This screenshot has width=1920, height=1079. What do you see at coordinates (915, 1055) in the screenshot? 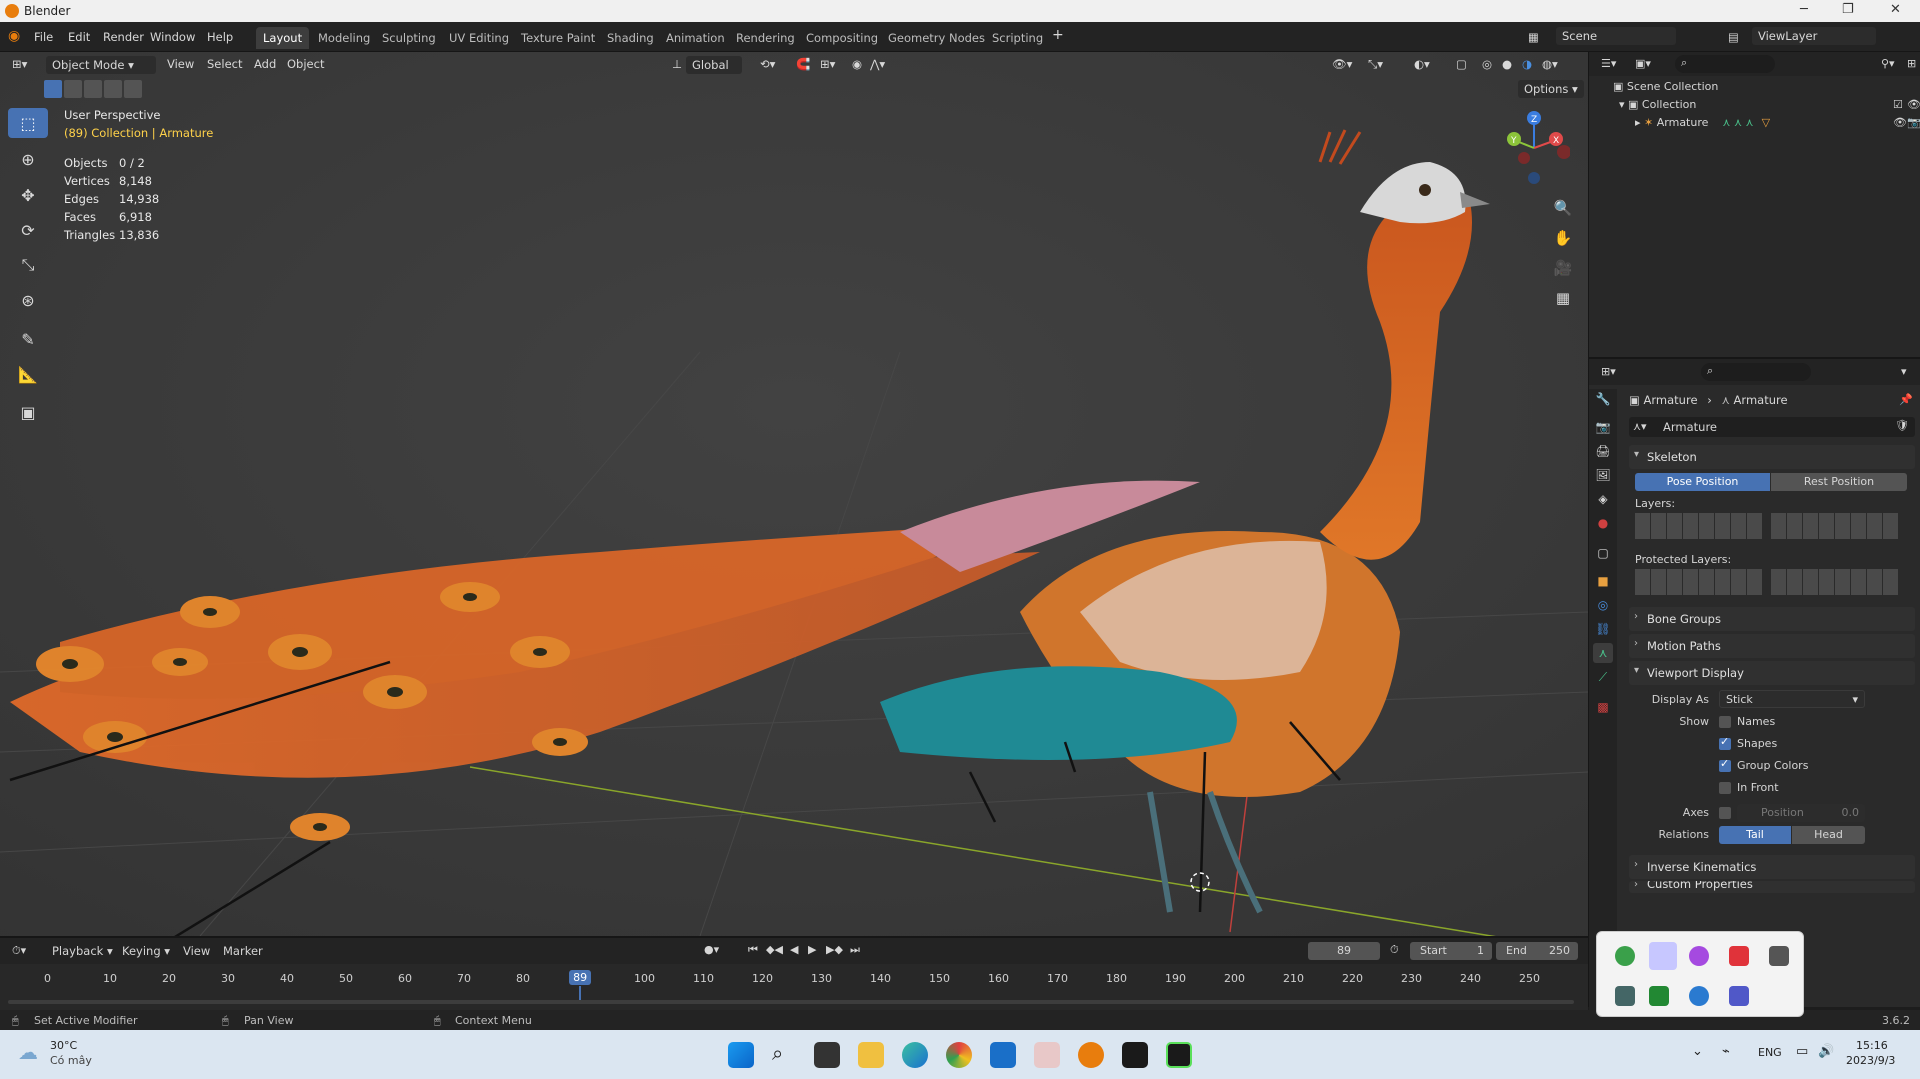
I see `edge-icon` at bounding box center [915, 1055].